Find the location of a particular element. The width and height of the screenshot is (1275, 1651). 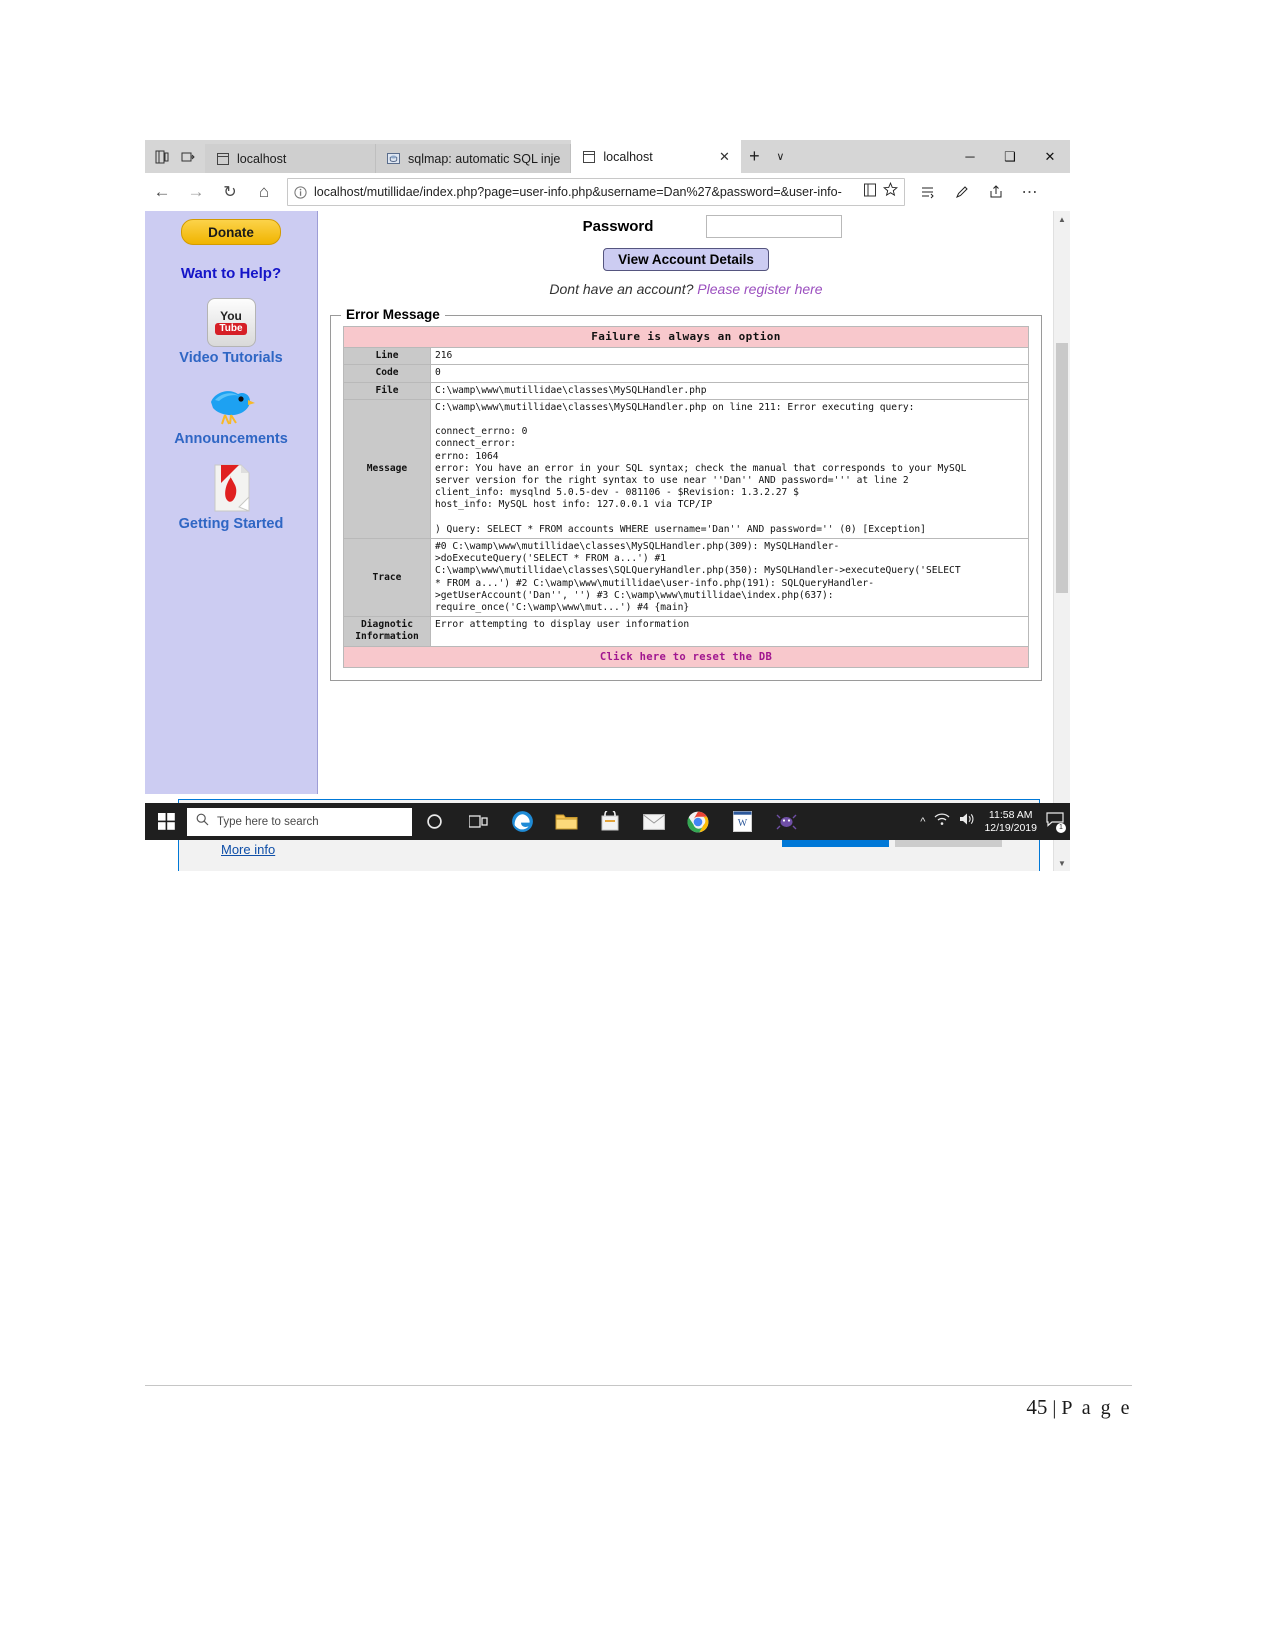

search-input: Type here to search is located at coordinates (299, 821).